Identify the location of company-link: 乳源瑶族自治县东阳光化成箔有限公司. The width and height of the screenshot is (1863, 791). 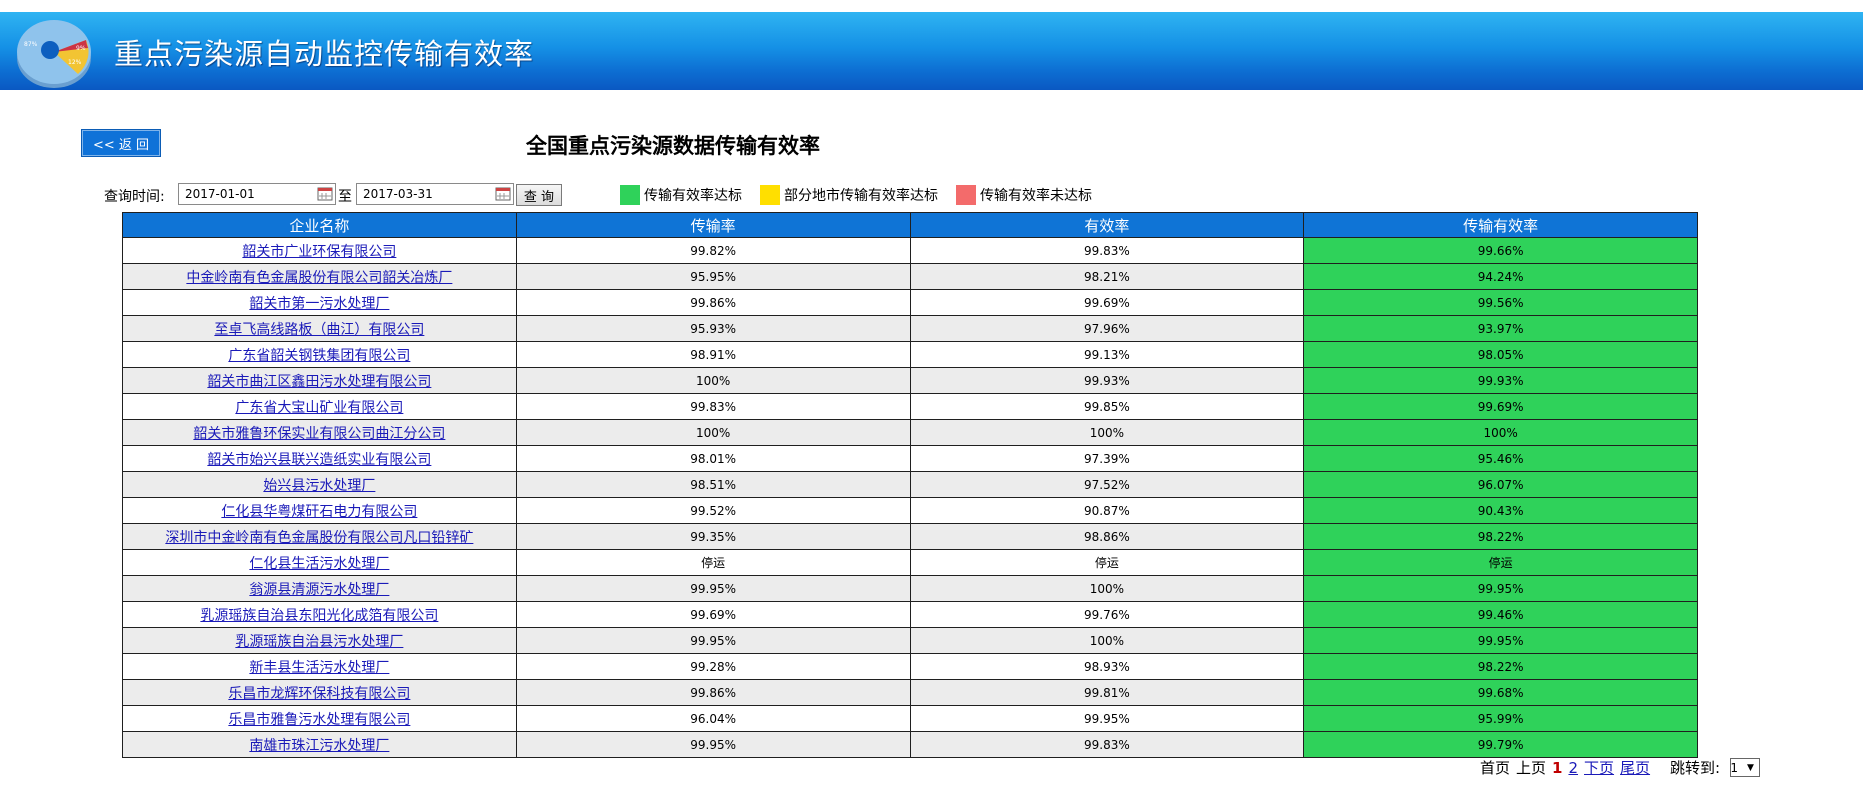
(319, 616).